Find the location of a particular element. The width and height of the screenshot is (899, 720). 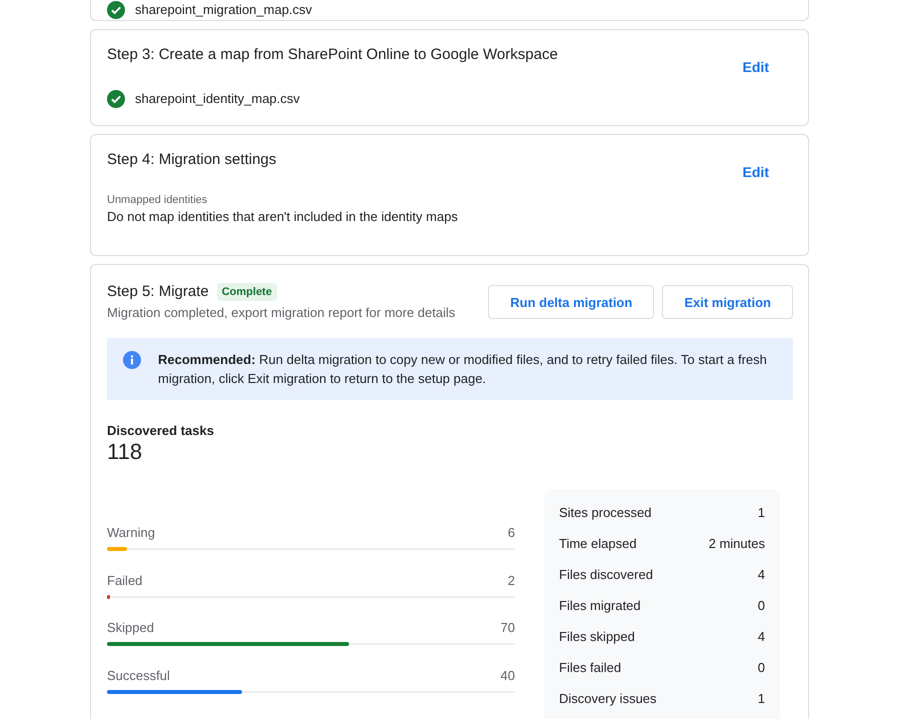

bar-value: 6 is located at coordinates (511, 533).